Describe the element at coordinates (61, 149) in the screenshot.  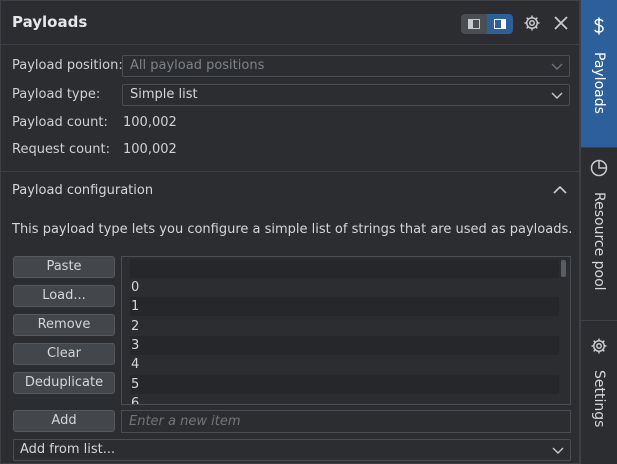
I see `request-count-label: Request count:` at that location.